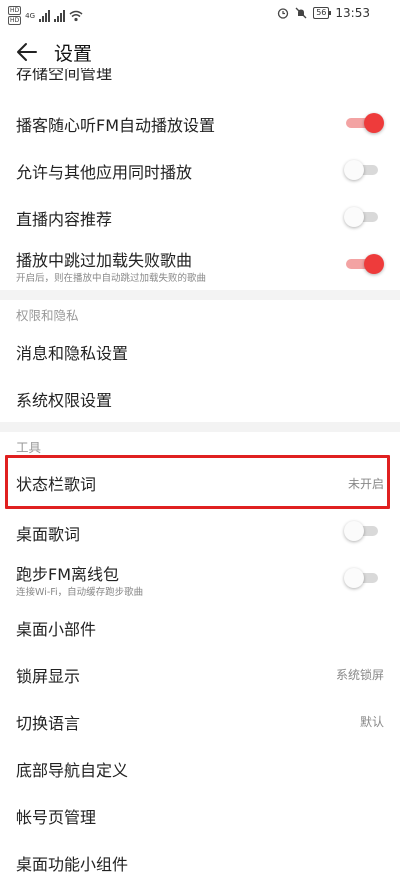 The width and height of the screenshot is (400, 888). What do you see at coordinates (72, 770) in the screenshot?
I see `settings-item-label: 底部导航自定义` at bounding box center [72, 770].